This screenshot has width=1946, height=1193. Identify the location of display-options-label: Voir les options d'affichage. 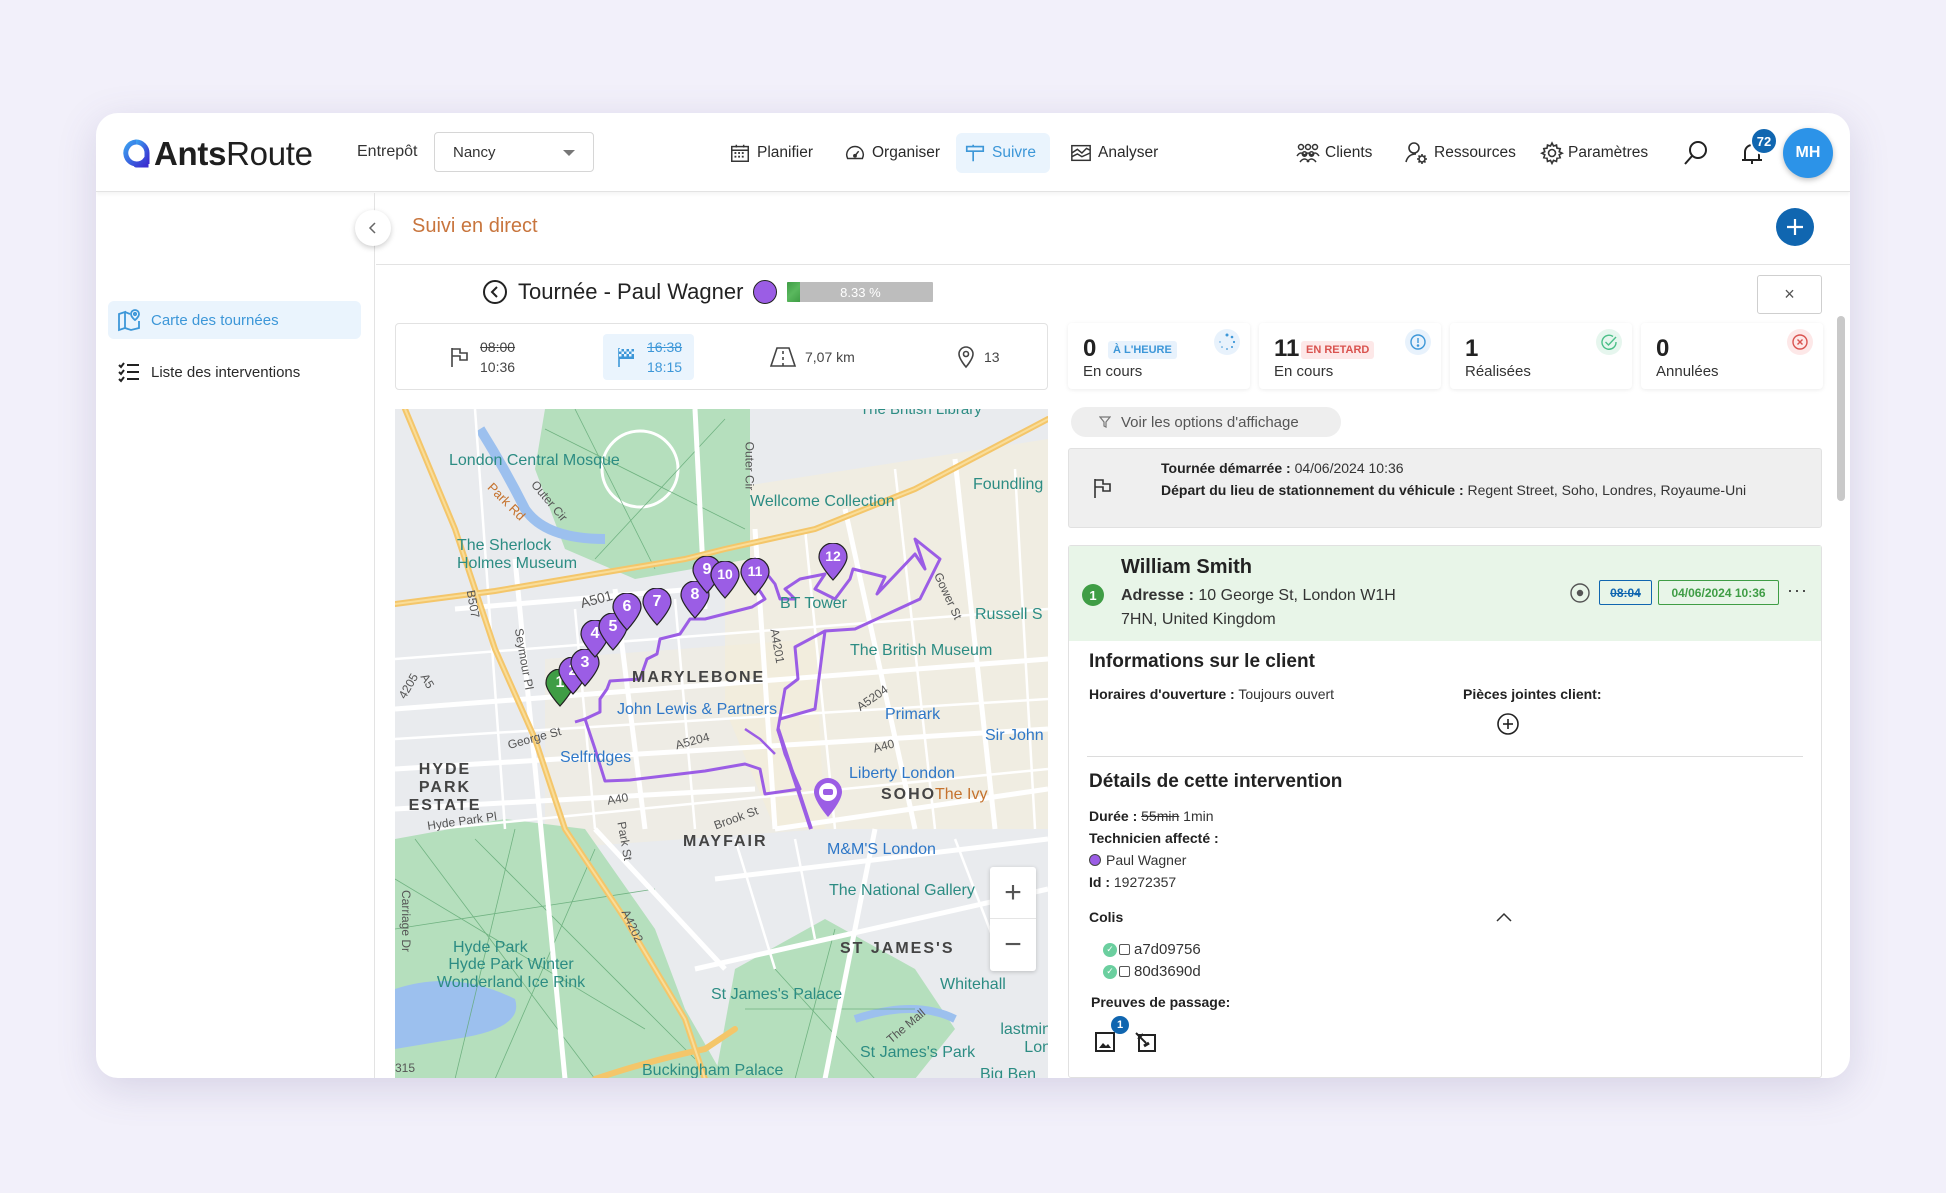
(1210, 422).